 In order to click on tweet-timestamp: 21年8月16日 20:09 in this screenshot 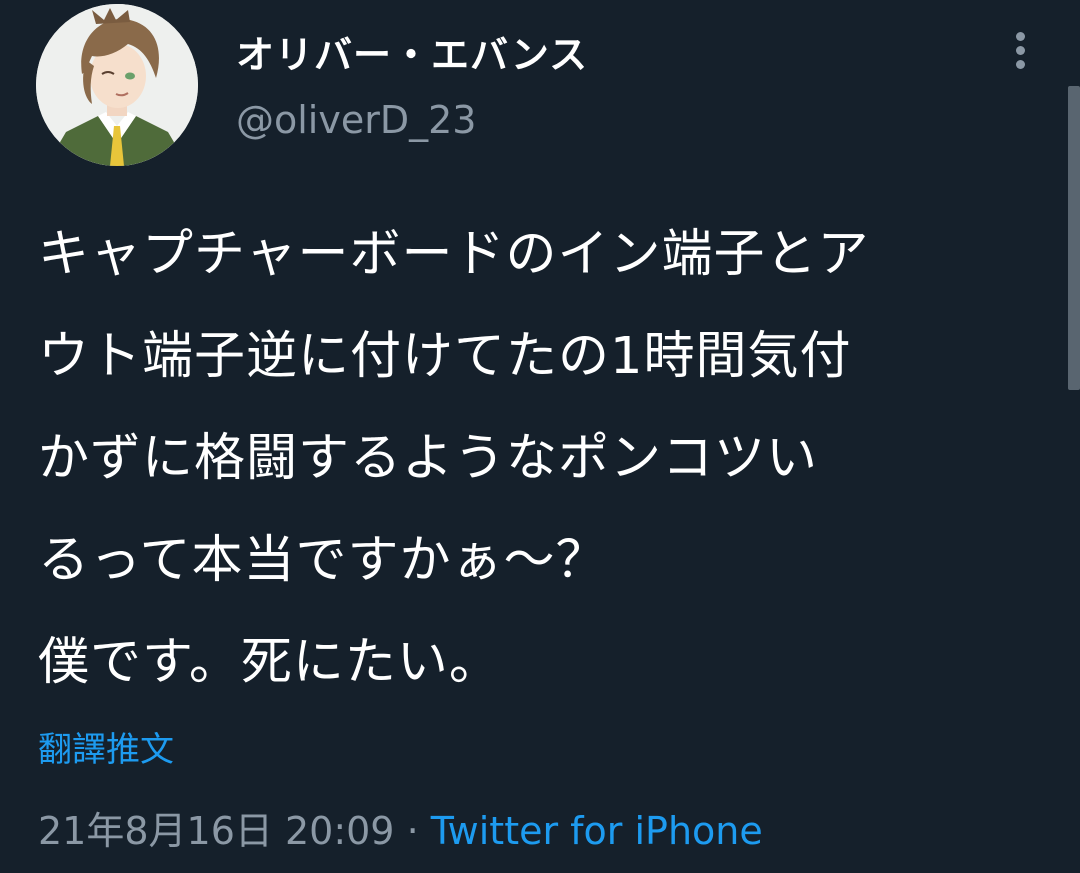, I will do `click(216, 831)`.